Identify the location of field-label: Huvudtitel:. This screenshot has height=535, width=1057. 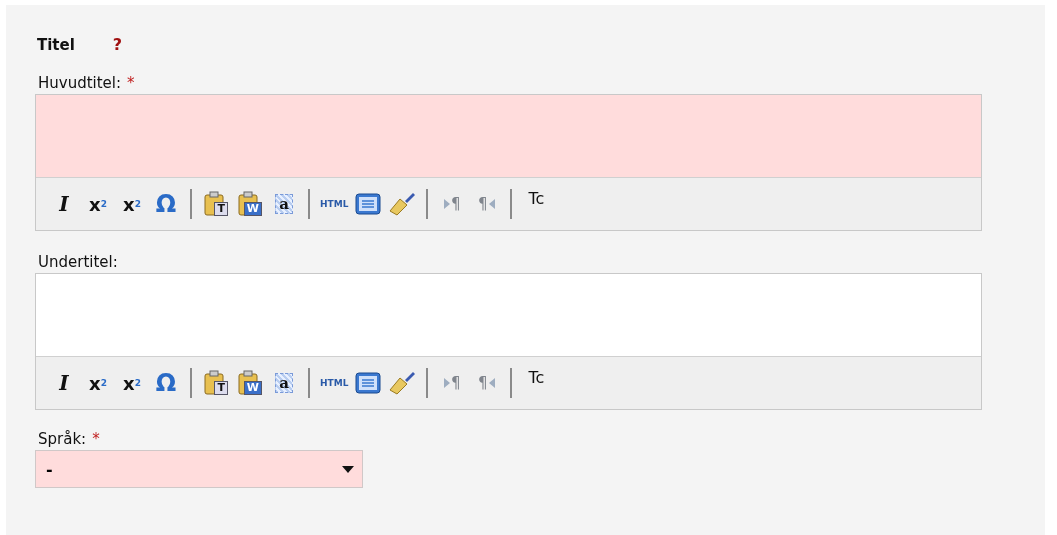
(80, 83).